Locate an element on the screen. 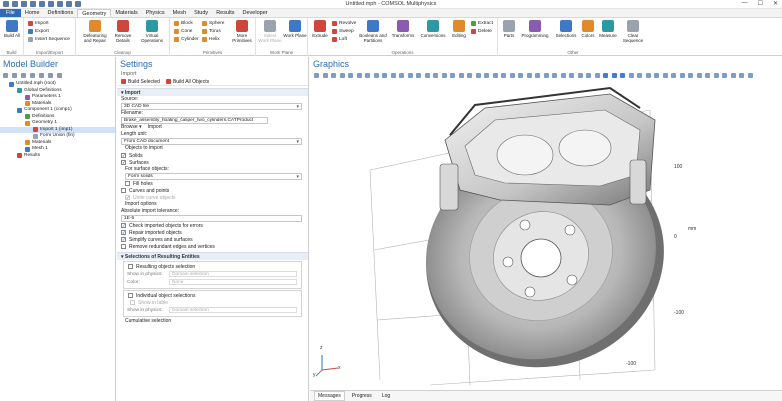  programming-button: Programming is located at coordinates (535, 29).